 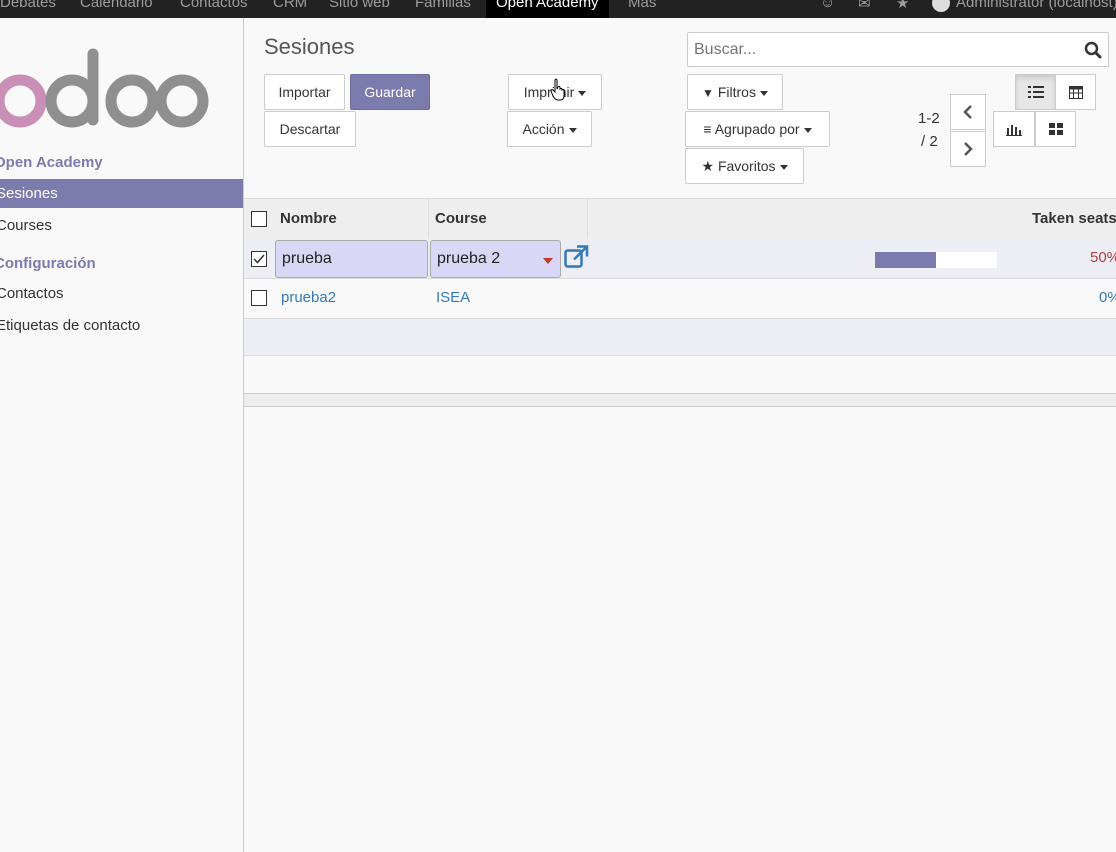 I want to click on search-icon, so click(x=1093, y=52).